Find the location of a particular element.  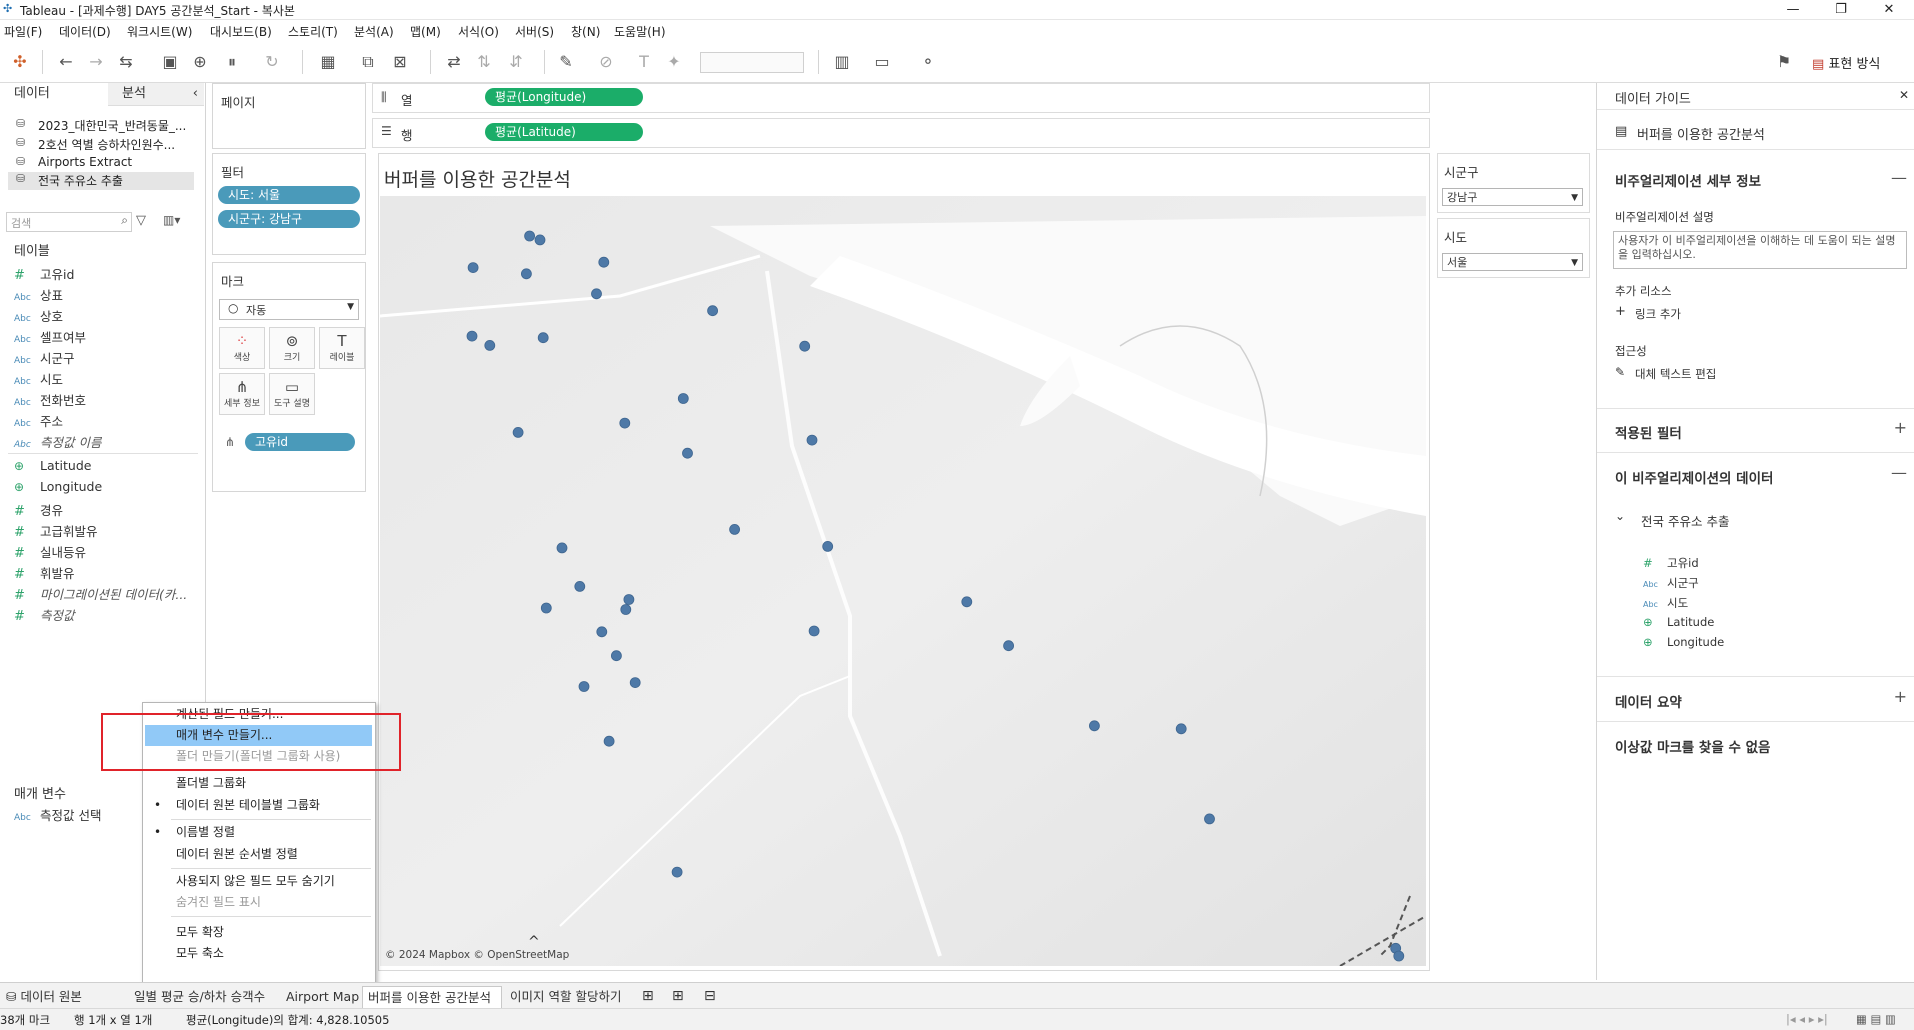

duplicate-sheet-icon: ⧉ is located at coordinates (368, 62).